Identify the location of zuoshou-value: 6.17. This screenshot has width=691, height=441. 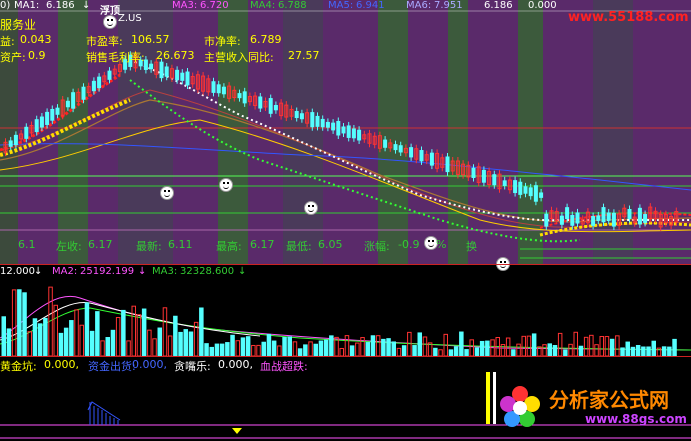
(100, 244).